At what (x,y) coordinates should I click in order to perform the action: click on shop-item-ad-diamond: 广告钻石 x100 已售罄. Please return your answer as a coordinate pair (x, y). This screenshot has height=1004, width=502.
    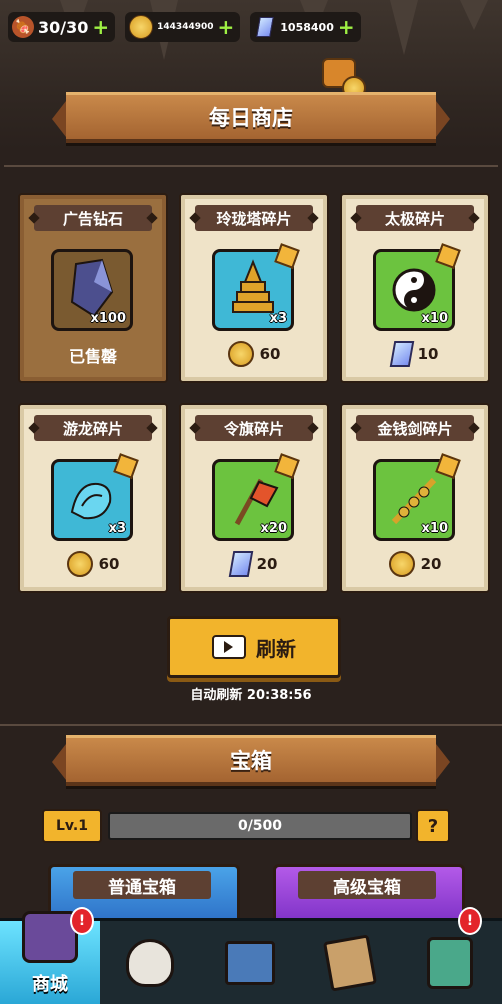
    Looking at the image, I should click on (93, 288).